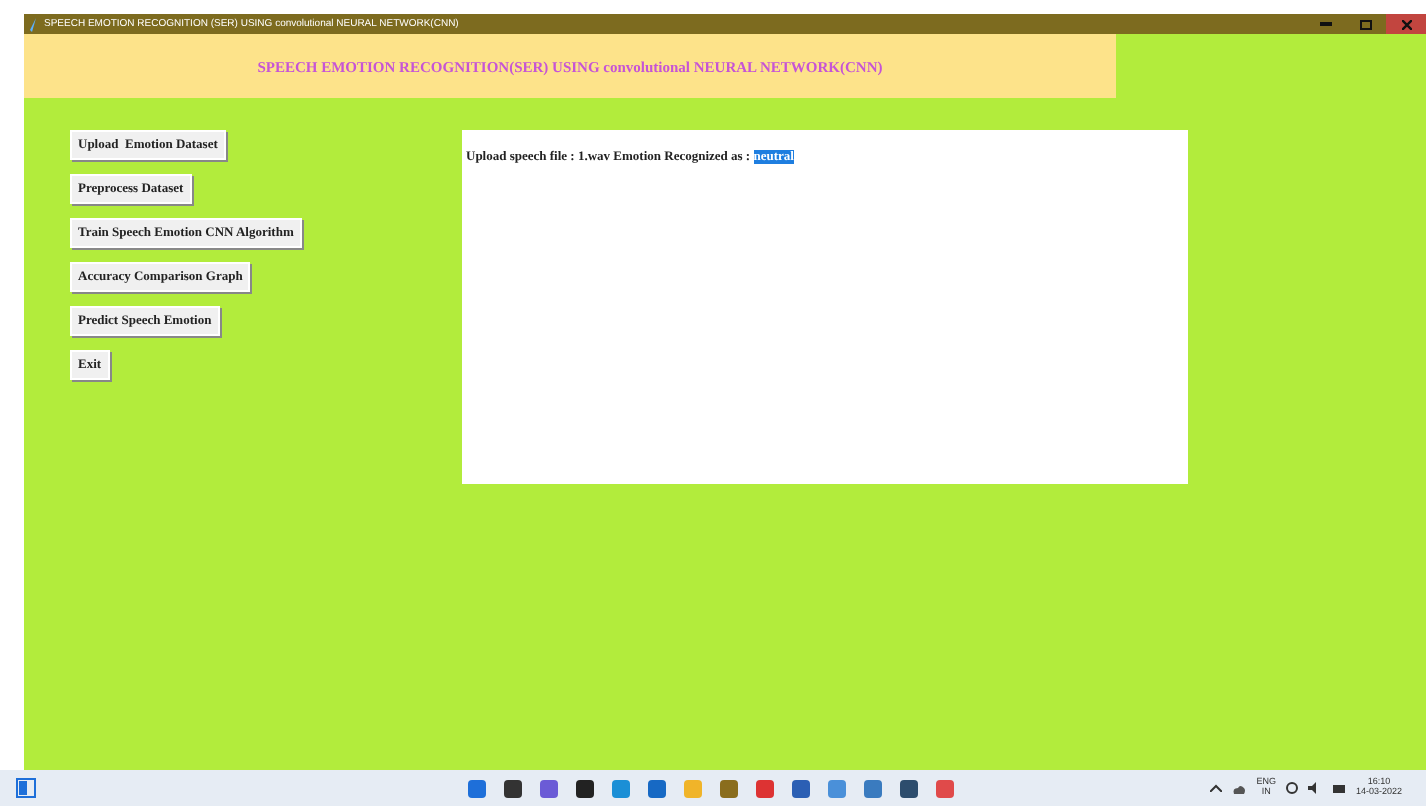 This screenshot has width=1426, height=806. Describe the element at coordinates (1326, 24) in the screenshot. I see `minimize-icon` at that location.